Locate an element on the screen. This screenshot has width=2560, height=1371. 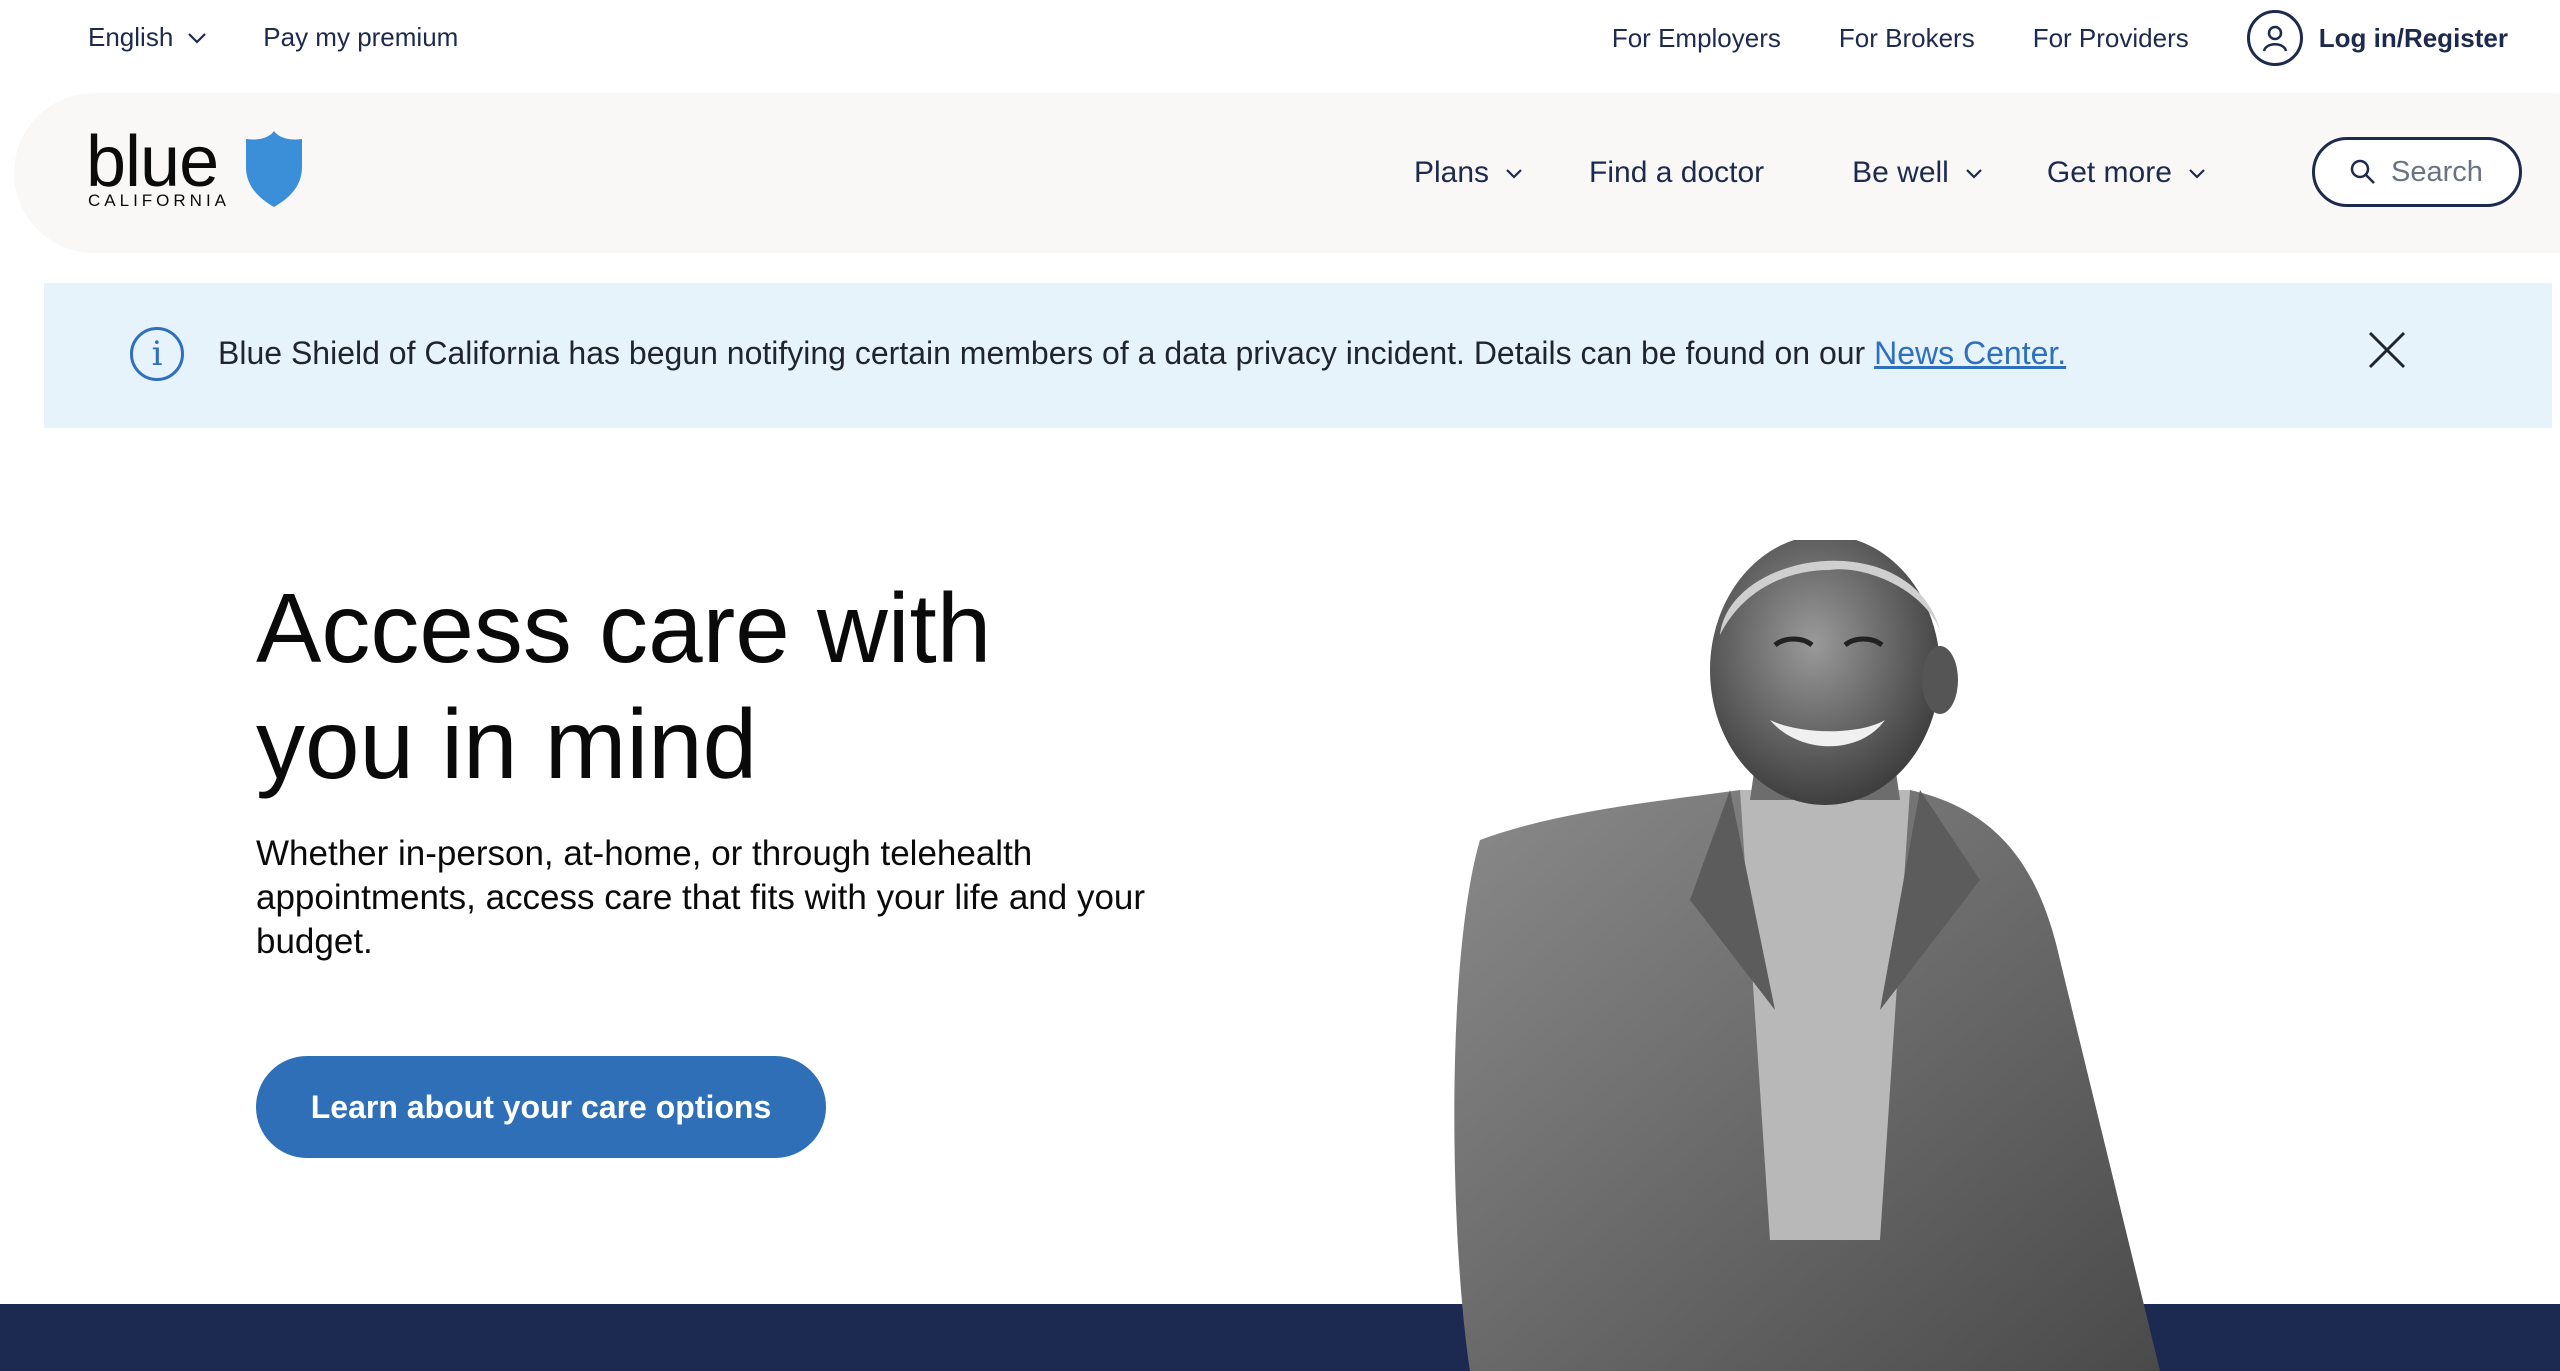
hero-title-line2: you in mind is located at coordinates (507, 744).